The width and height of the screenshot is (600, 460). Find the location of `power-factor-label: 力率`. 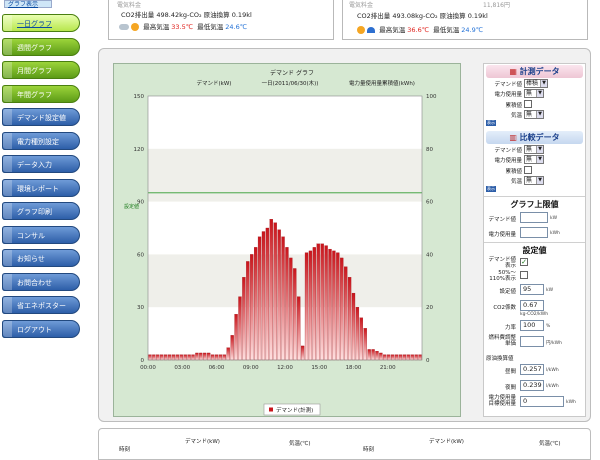

power-factor-label: 力率 is located at coordinates (510, 328).